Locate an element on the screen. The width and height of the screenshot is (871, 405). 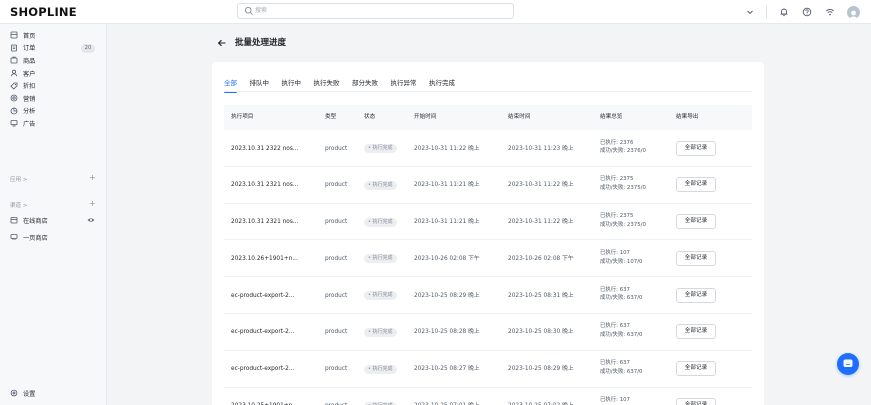
channels-section-label: 渠道 > is located at coordinates (18, 205).